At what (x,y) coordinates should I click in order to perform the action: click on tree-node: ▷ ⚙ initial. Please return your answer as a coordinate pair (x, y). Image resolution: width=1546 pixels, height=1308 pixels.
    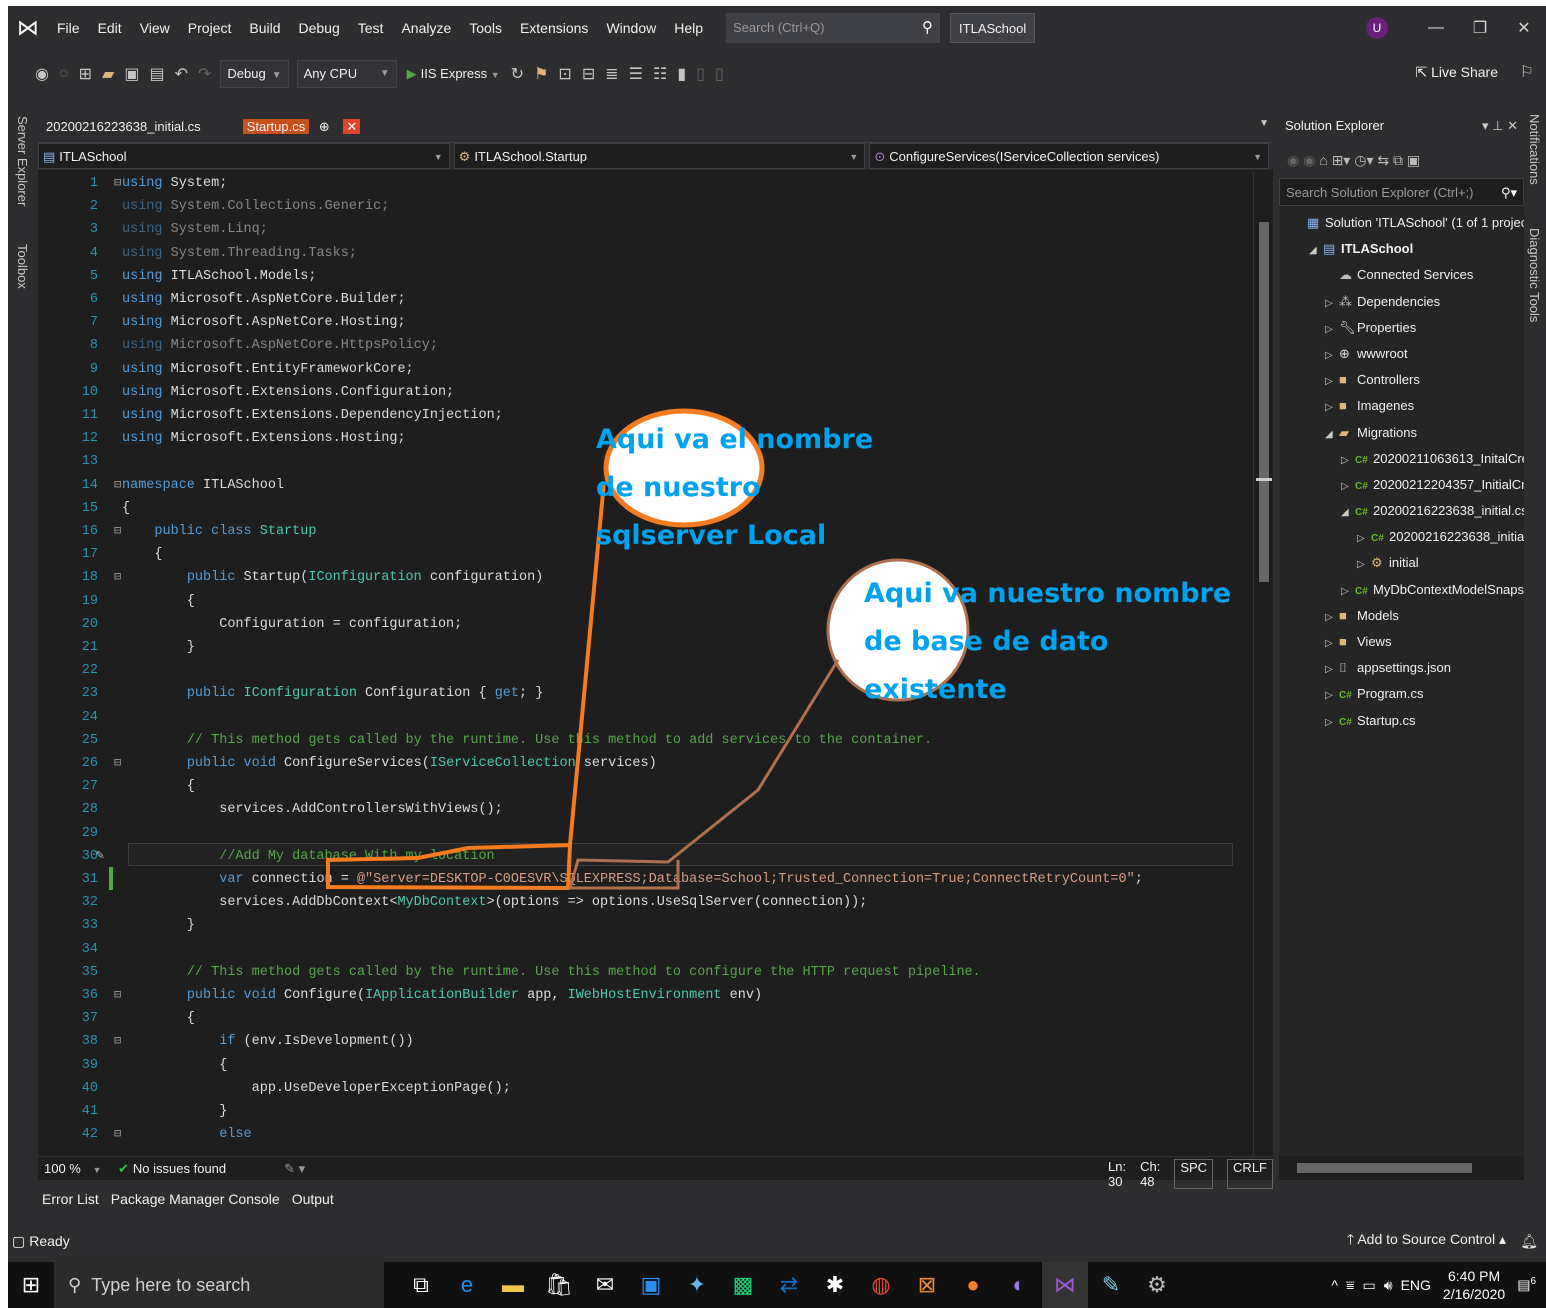
    Looking at the image, I should click on (1401, 563).